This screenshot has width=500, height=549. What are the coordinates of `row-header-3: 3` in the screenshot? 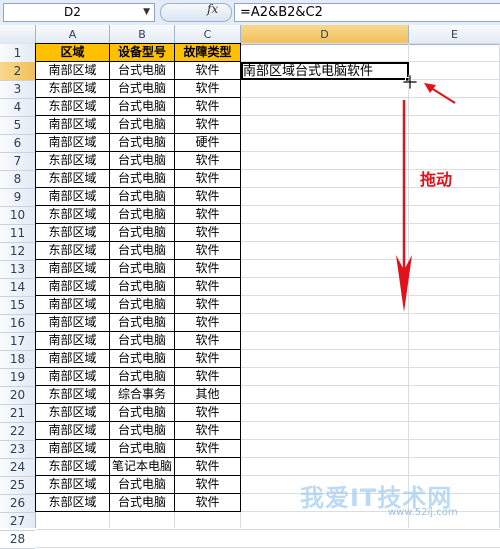 It's located at (17, 89).